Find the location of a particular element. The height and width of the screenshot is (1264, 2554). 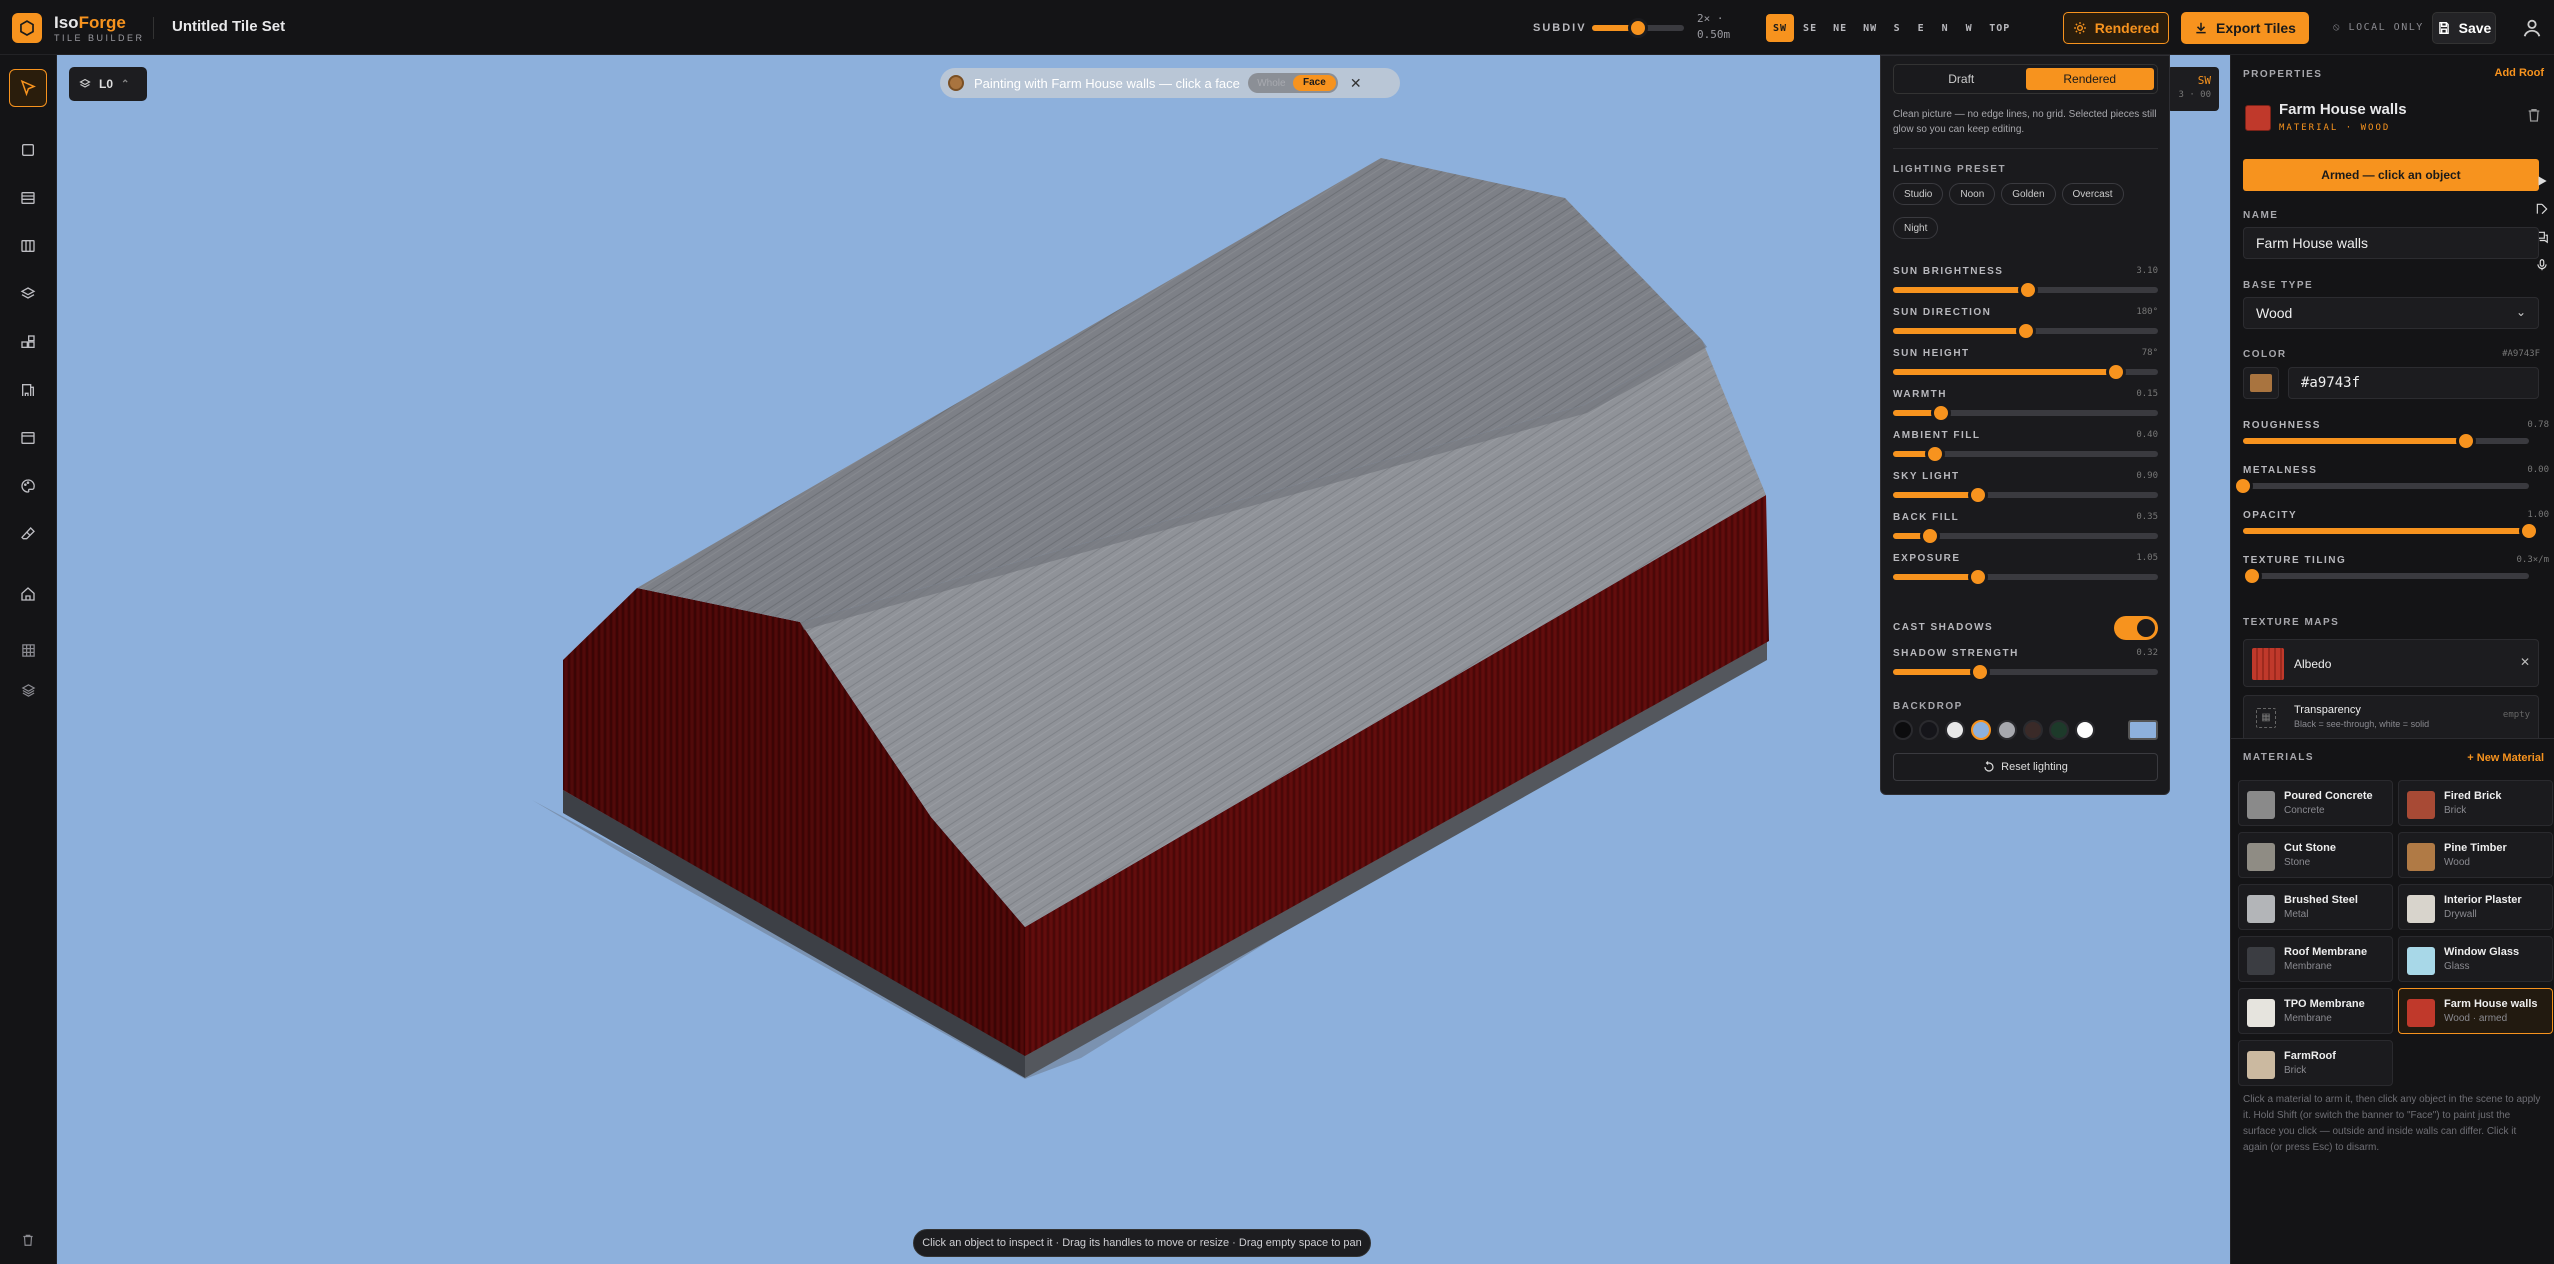

sky-light-slider-thumb is located at coordinates (1977, 495).